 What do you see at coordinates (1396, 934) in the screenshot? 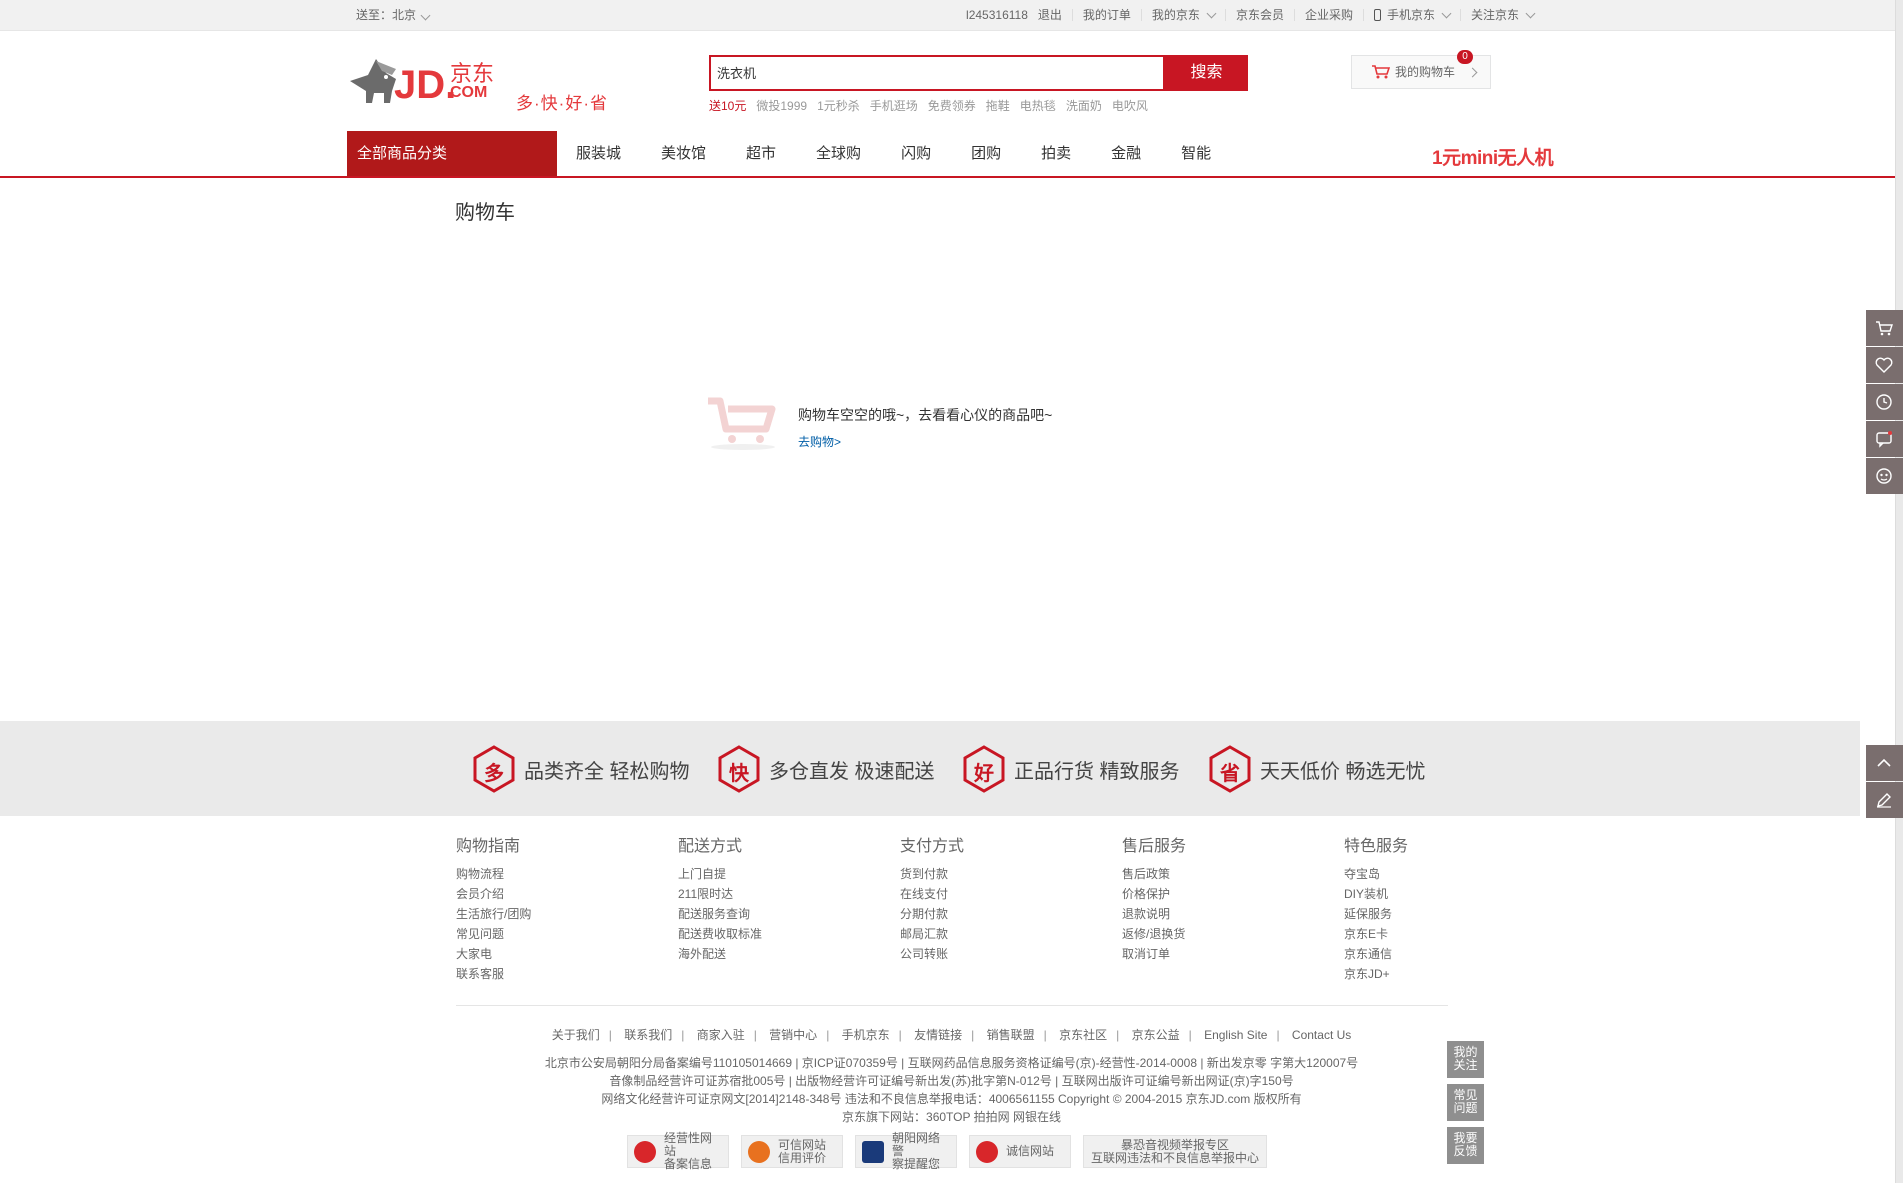
I see `help-link: 京东E卡` at bounding box center [1396, 934].